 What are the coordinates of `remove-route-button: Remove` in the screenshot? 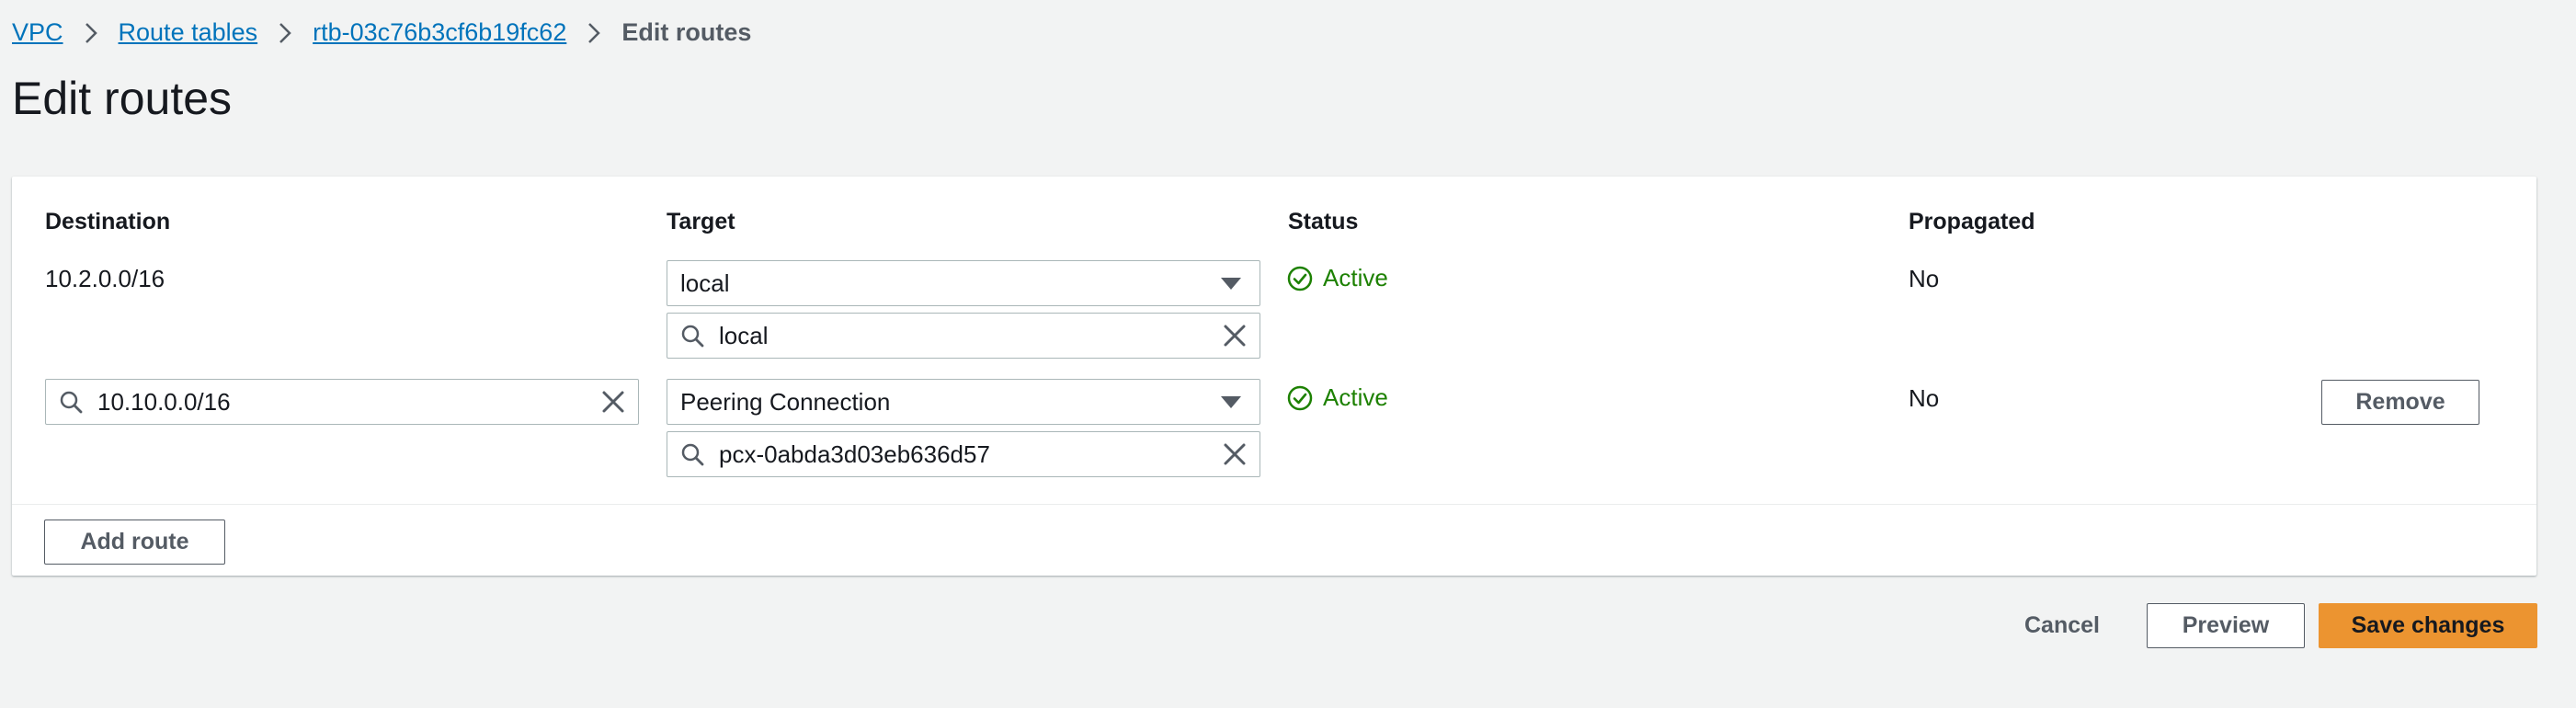 It's located at (2400, 402).